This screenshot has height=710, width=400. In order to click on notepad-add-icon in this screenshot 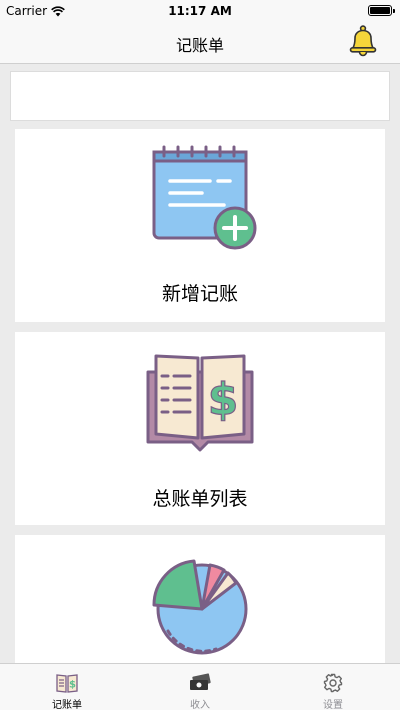, I will do `click(204, 197)`.